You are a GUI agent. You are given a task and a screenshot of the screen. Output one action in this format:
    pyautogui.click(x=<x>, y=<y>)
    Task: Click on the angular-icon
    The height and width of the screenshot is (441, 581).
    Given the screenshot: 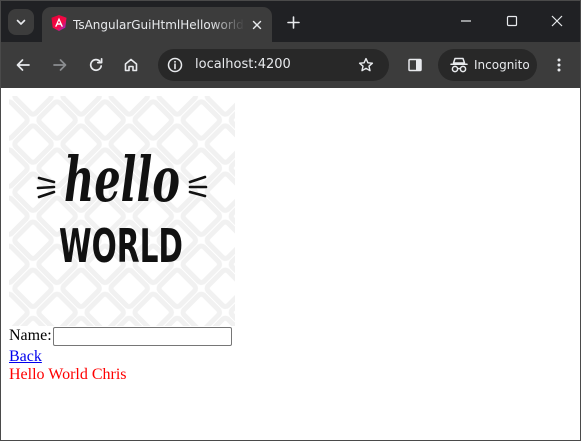 What is the action you would take?
    pyautogui.click(x=59, y=23)
    